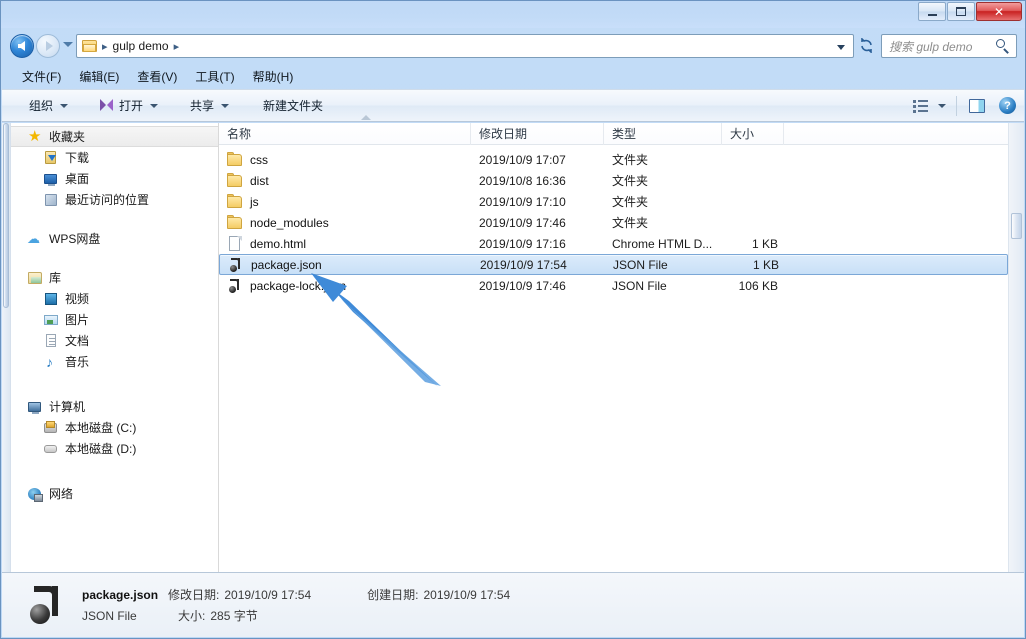 The image size is (1026, 639). I want to click on share-button: 共享, so click(209, 105).